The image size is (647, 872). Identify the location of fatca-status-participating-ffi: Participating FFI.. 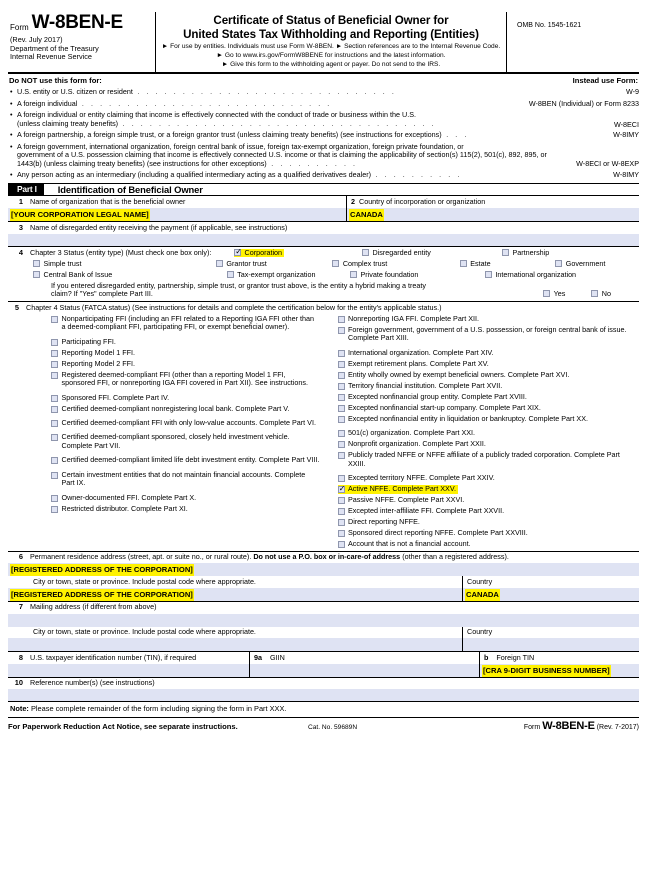
(185, 342).